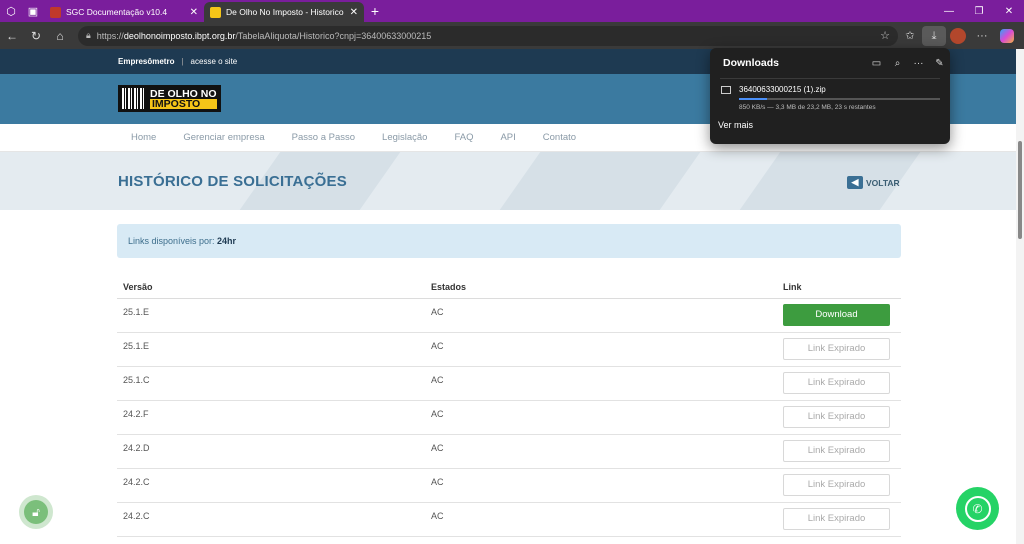 The width and height of the screenshot is (1024, 544). I want to click on whatsapp-button: ✆, so click(977, 508).